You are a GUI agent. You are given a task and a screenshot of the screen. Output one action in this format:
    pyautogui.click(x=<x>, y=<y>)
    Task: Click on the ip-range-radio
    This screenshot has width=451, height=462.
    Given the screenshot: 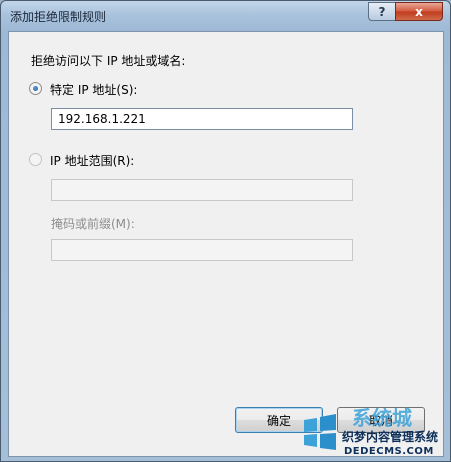 What is the action you would take?
    pyautogui.click(x=35, y=159)
    